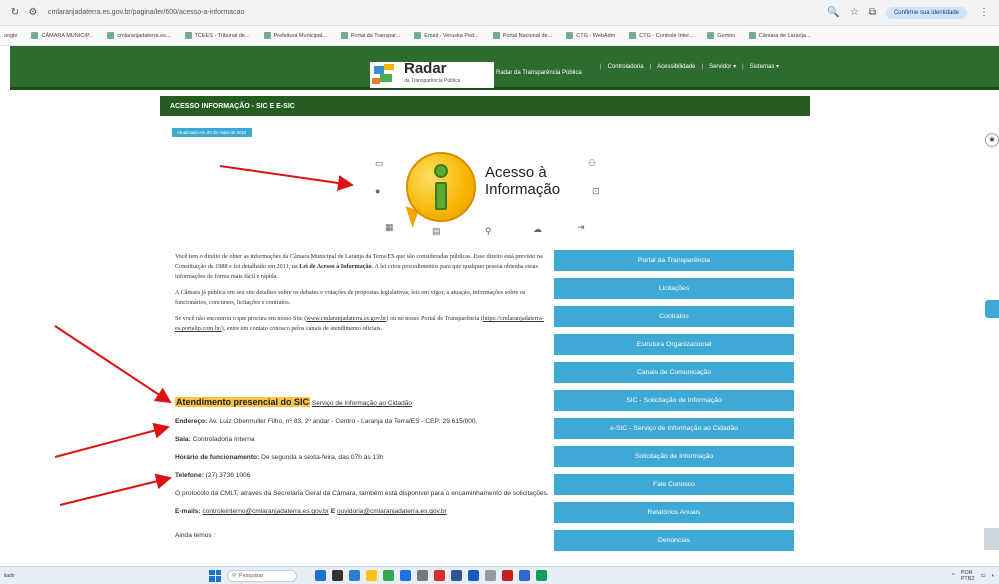 Image resolution: width=999 pixels, height=584 pixels. I want to click on bookmark-star-icon: ☆, so click(854, 12).